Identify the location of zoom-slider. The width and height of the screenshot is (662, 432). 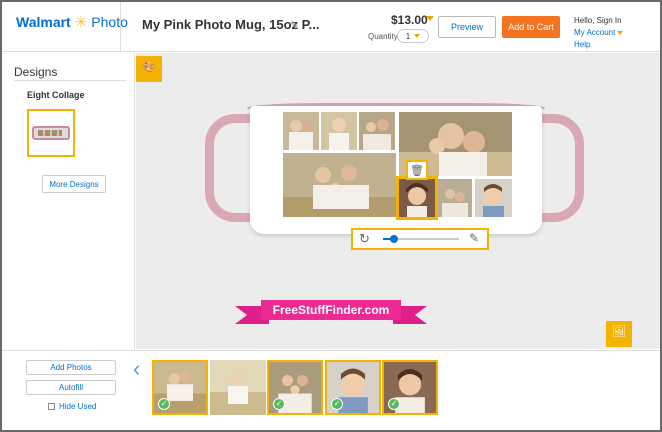
(421, 239).